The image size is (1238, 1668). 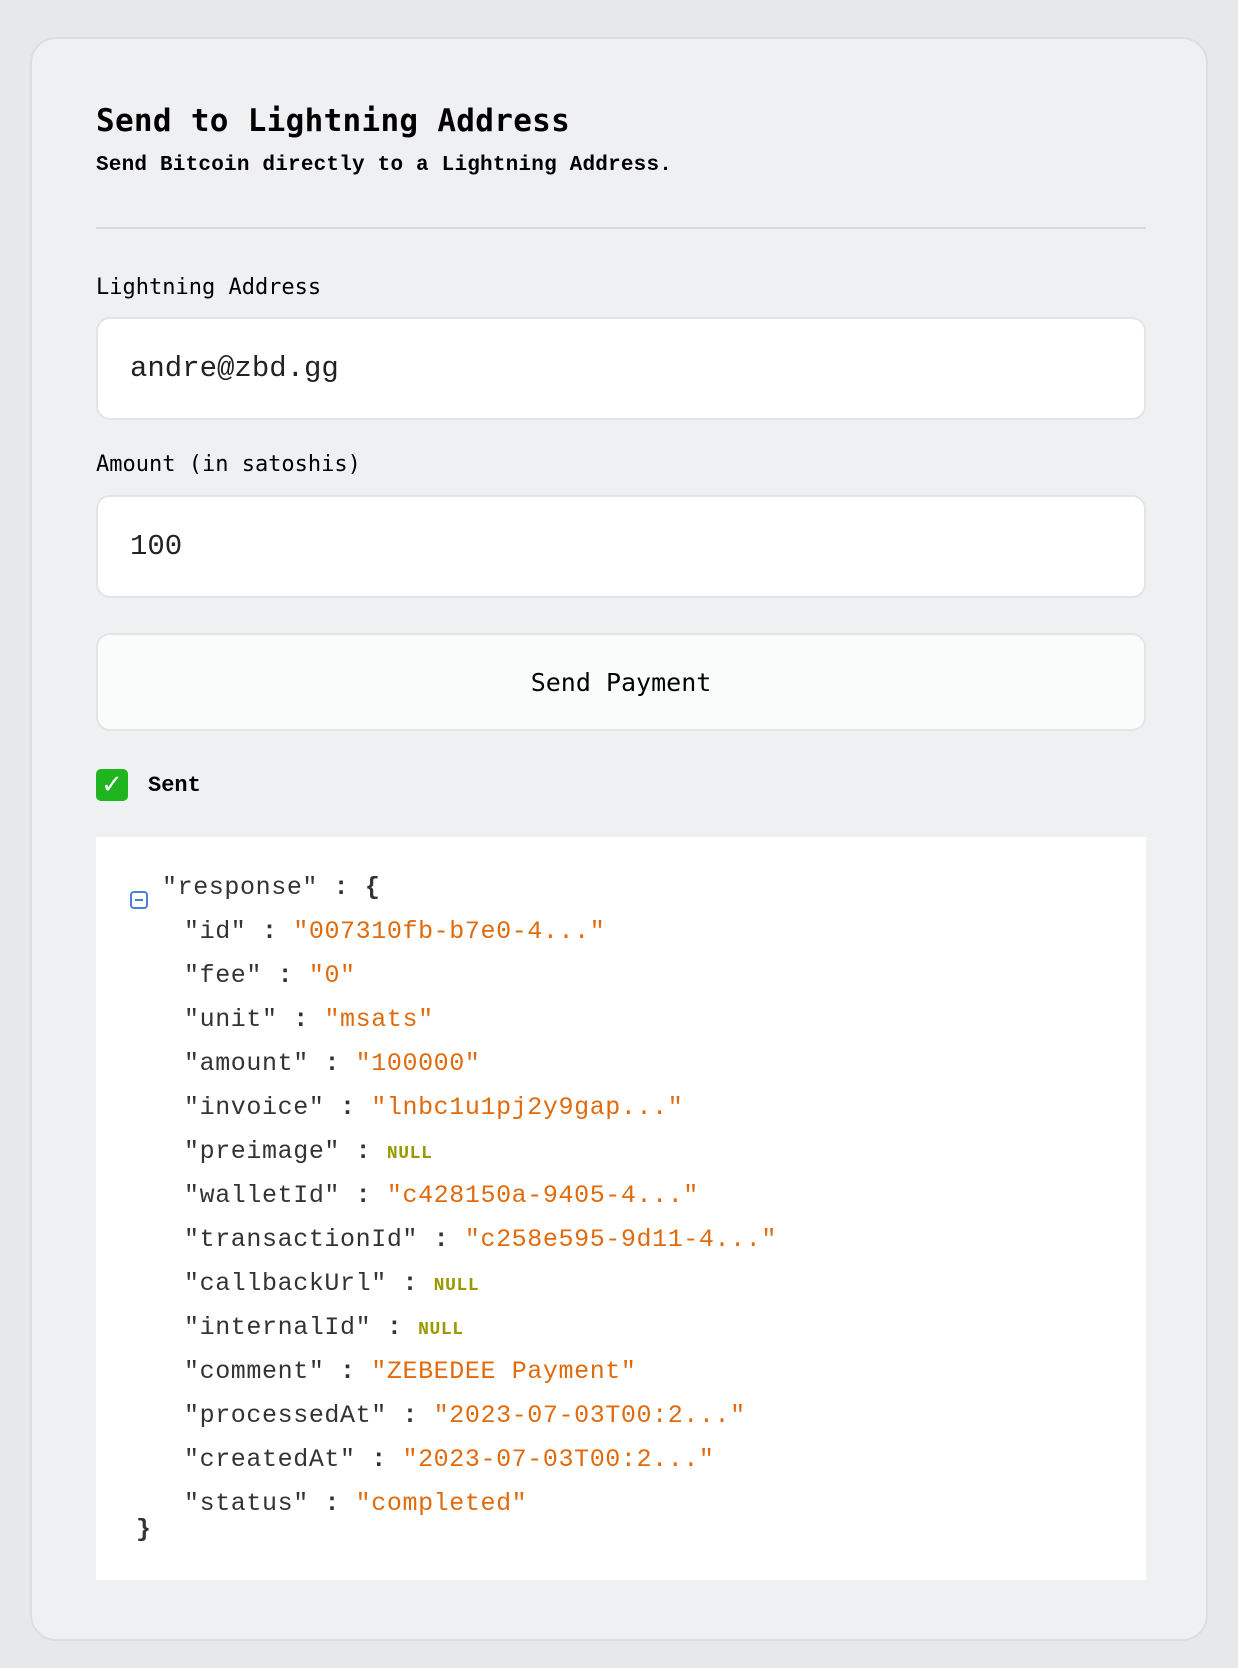 I want to click on json-field: "transactionId" : "c258e595-9d11-4...", so click(x=480, y=1239).